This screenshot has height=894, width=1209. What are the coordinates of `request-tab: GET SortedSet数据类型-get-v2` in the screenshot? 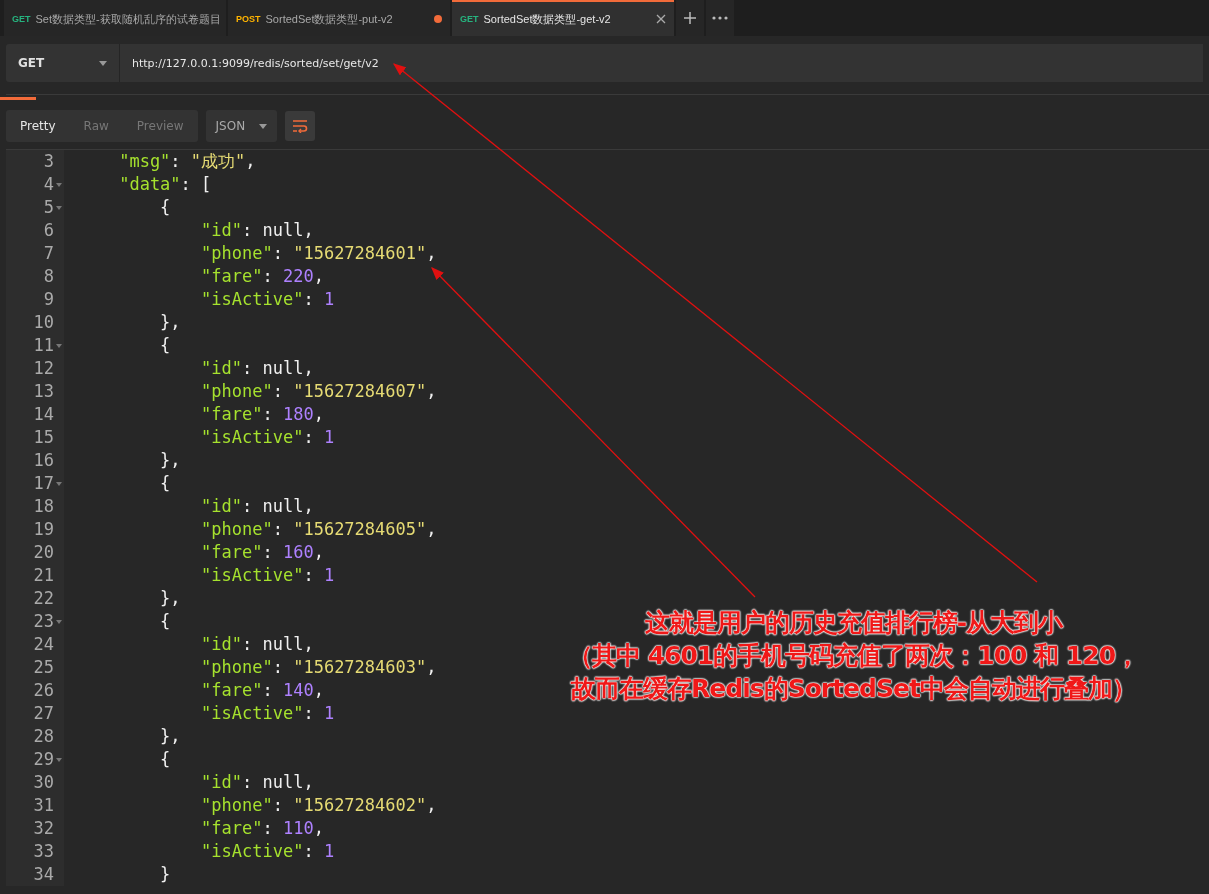 It's located at (563, 18).